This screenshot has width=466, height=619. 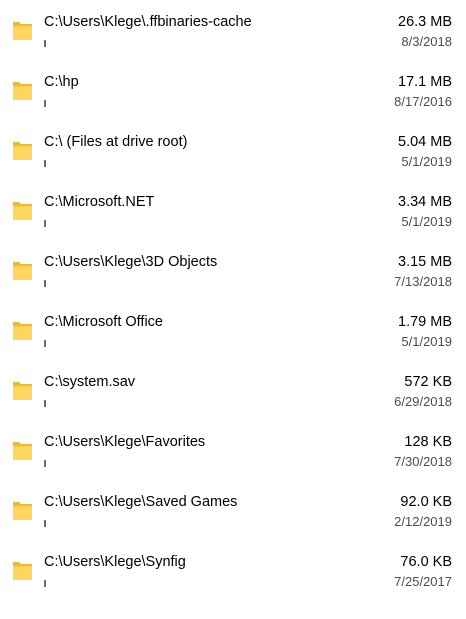 I want to click on folder-path: C:\Users\Klege\.ffbinaries-cache, so click(x=148, y=22).